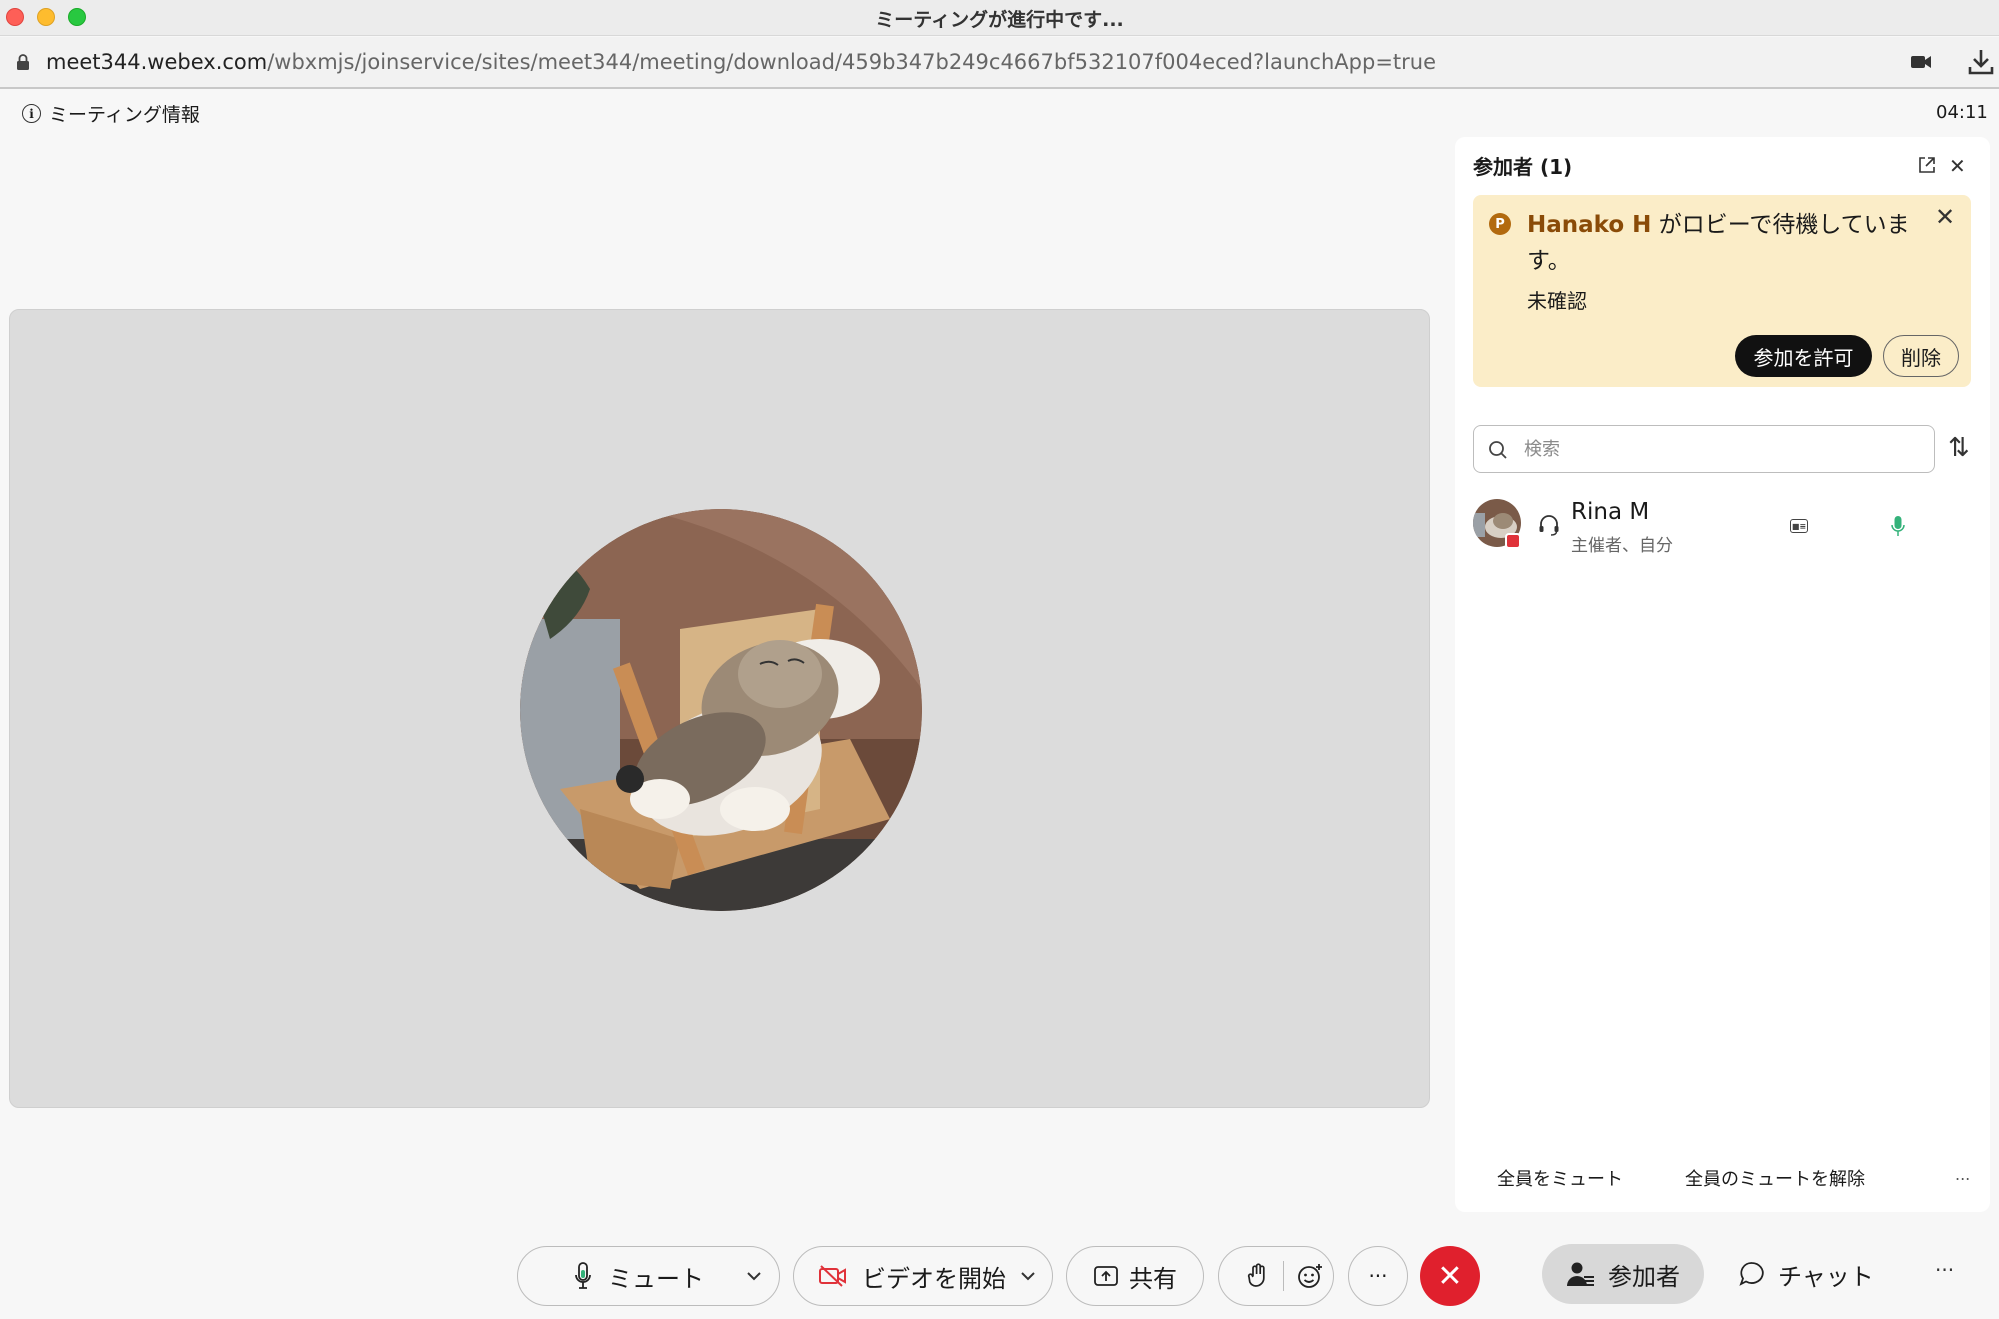 The width and height of the screenshot is (1999, 1319). What do you see at coordinates (1498, 450) in the screenshot?
I see `search-icon` at bounding box center [1498, 450].